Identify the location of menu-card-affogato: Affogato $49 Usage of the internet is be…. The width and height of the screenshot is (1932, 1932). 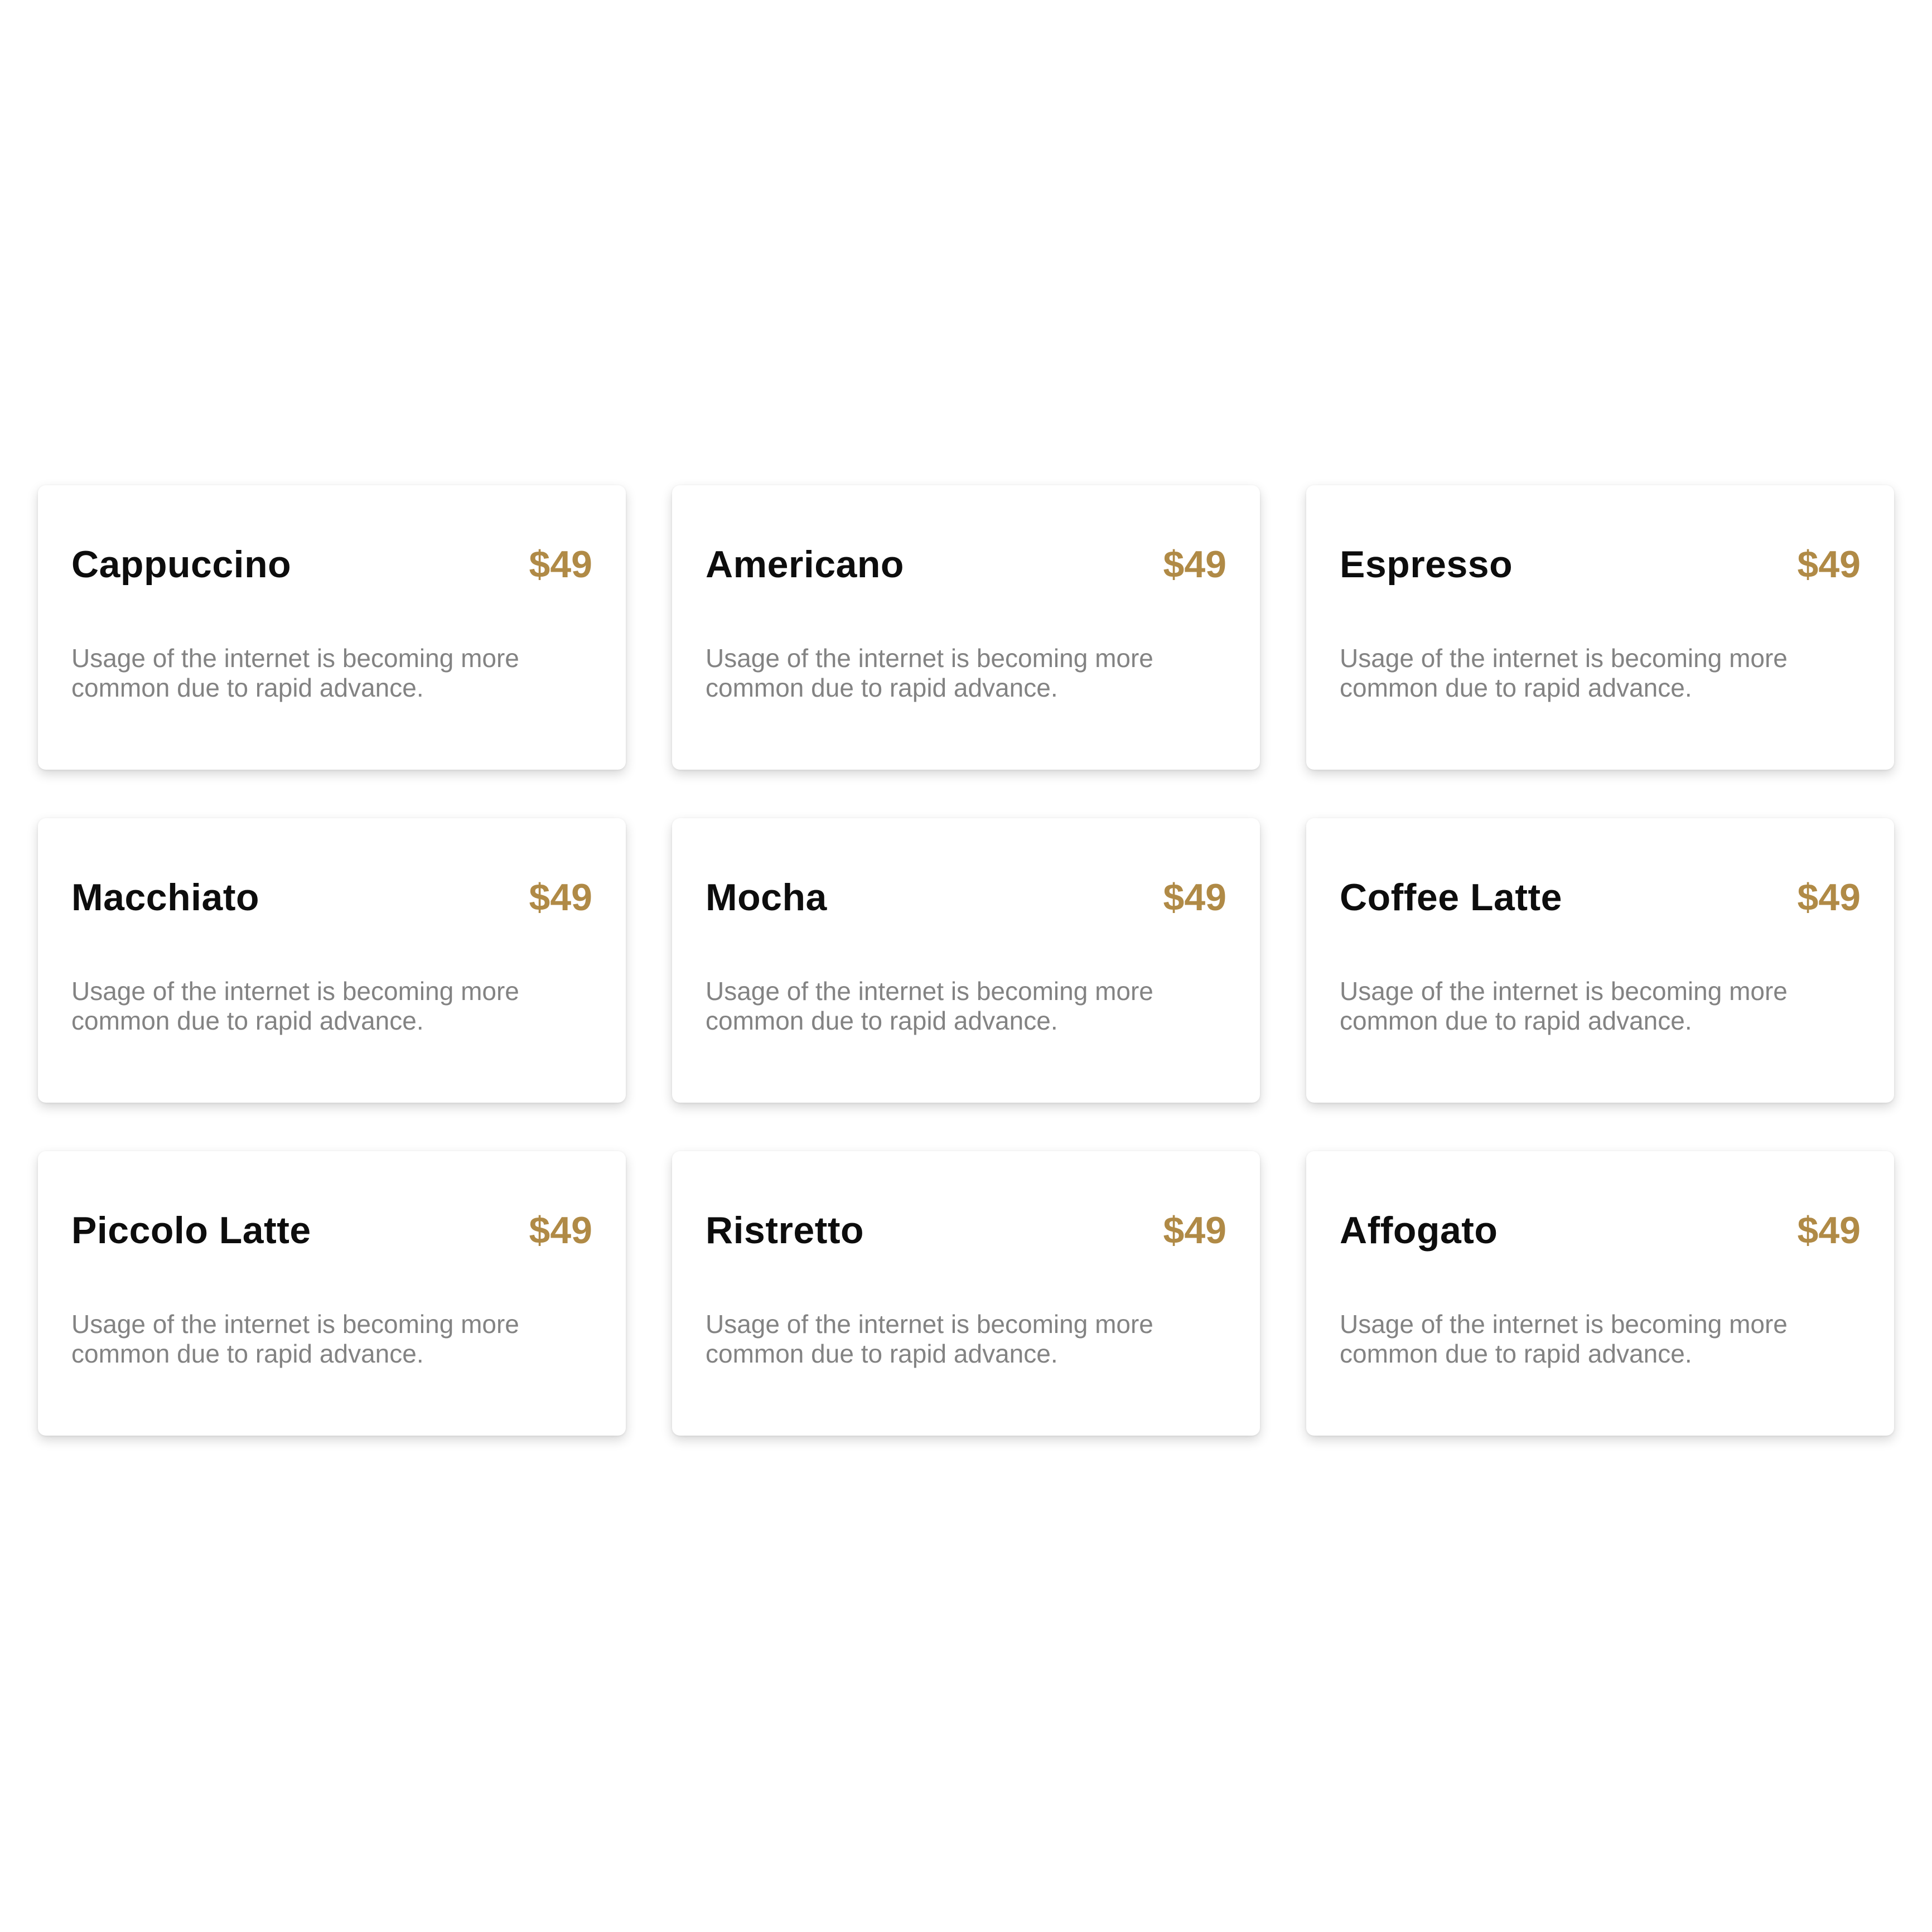
(1600, 1293).